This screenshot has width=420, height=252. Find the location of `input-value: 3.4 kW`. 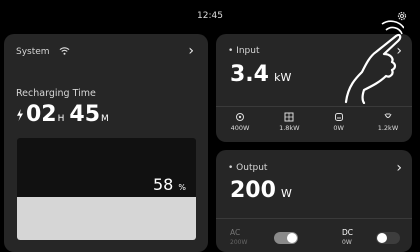

input-value: 3.4 kW is located at coordinates (260, 74).